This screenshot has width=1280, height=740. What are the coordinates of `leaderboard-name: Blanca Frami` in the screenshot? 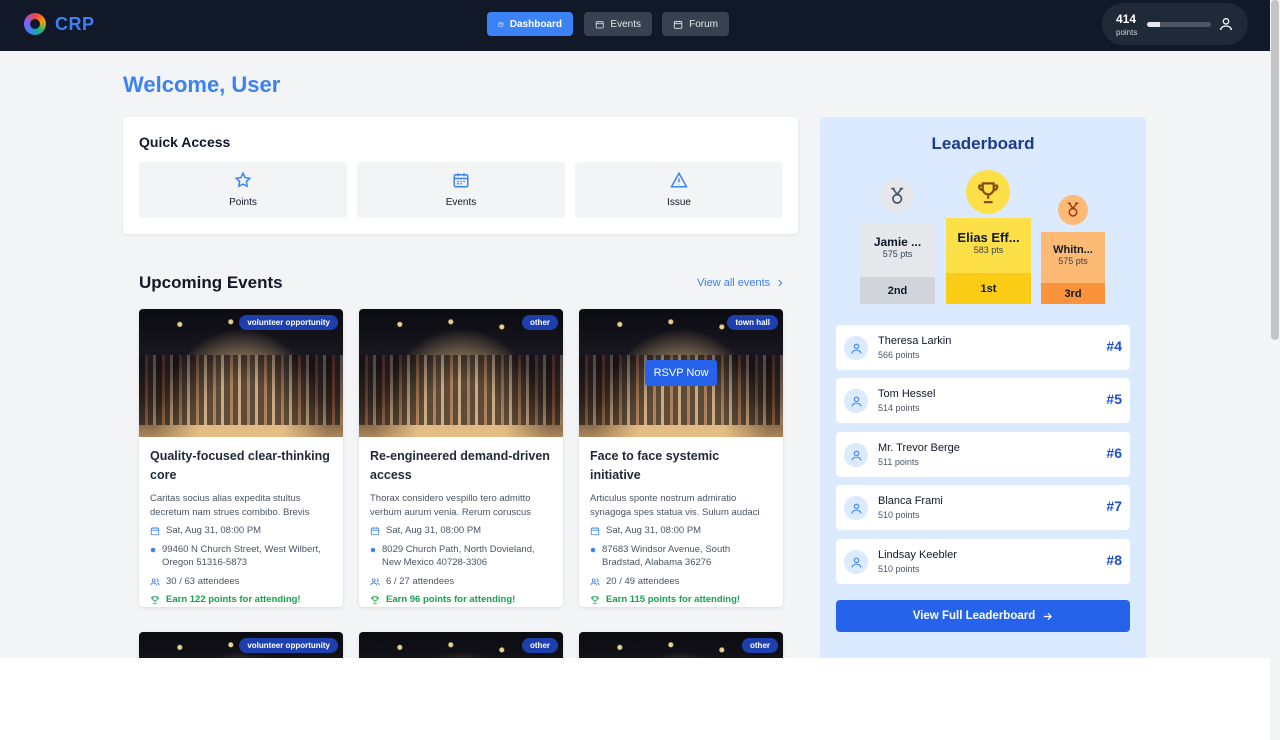 It's located at (910, 501).